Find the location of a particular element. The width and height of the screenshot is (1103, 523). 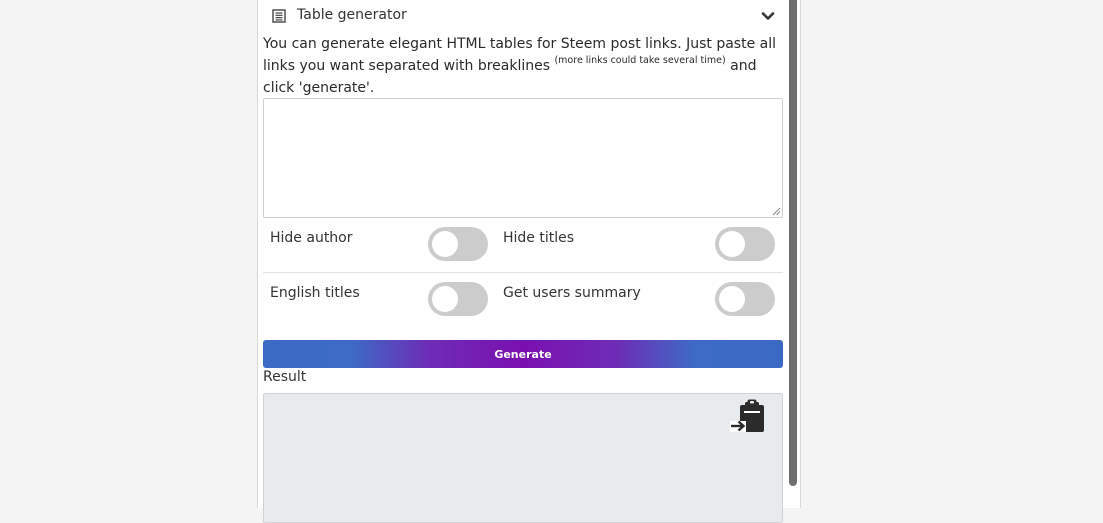

generate-button: Generate is located at coordinates (523, 354).